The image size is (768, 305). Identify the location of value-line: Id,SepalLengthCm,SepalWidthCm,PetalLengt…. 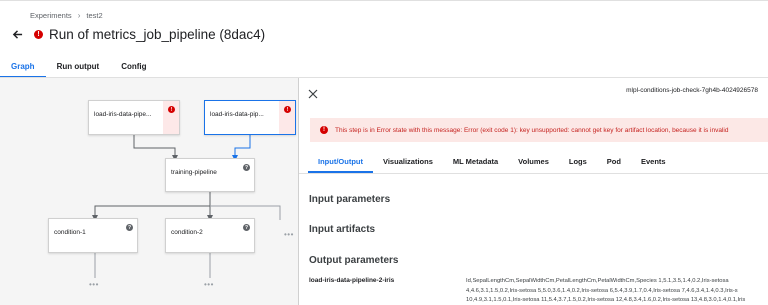
(597, 281).